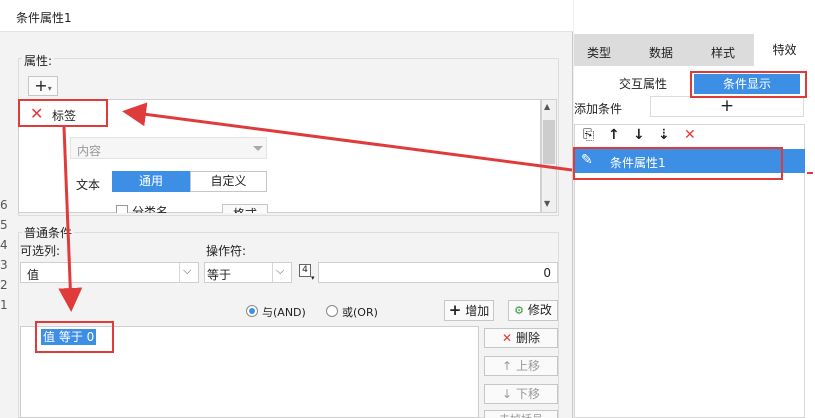 The image size is (815, 418). I want to click on annotation-arrow-to-label, so click(347, 137).